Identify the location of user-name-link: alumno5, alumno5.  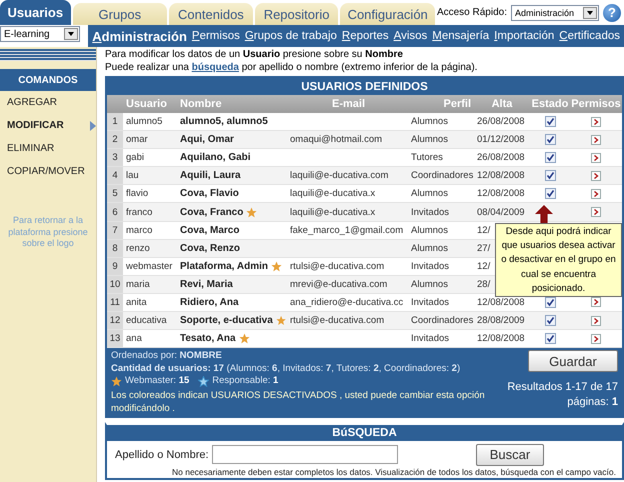
(224, 122).